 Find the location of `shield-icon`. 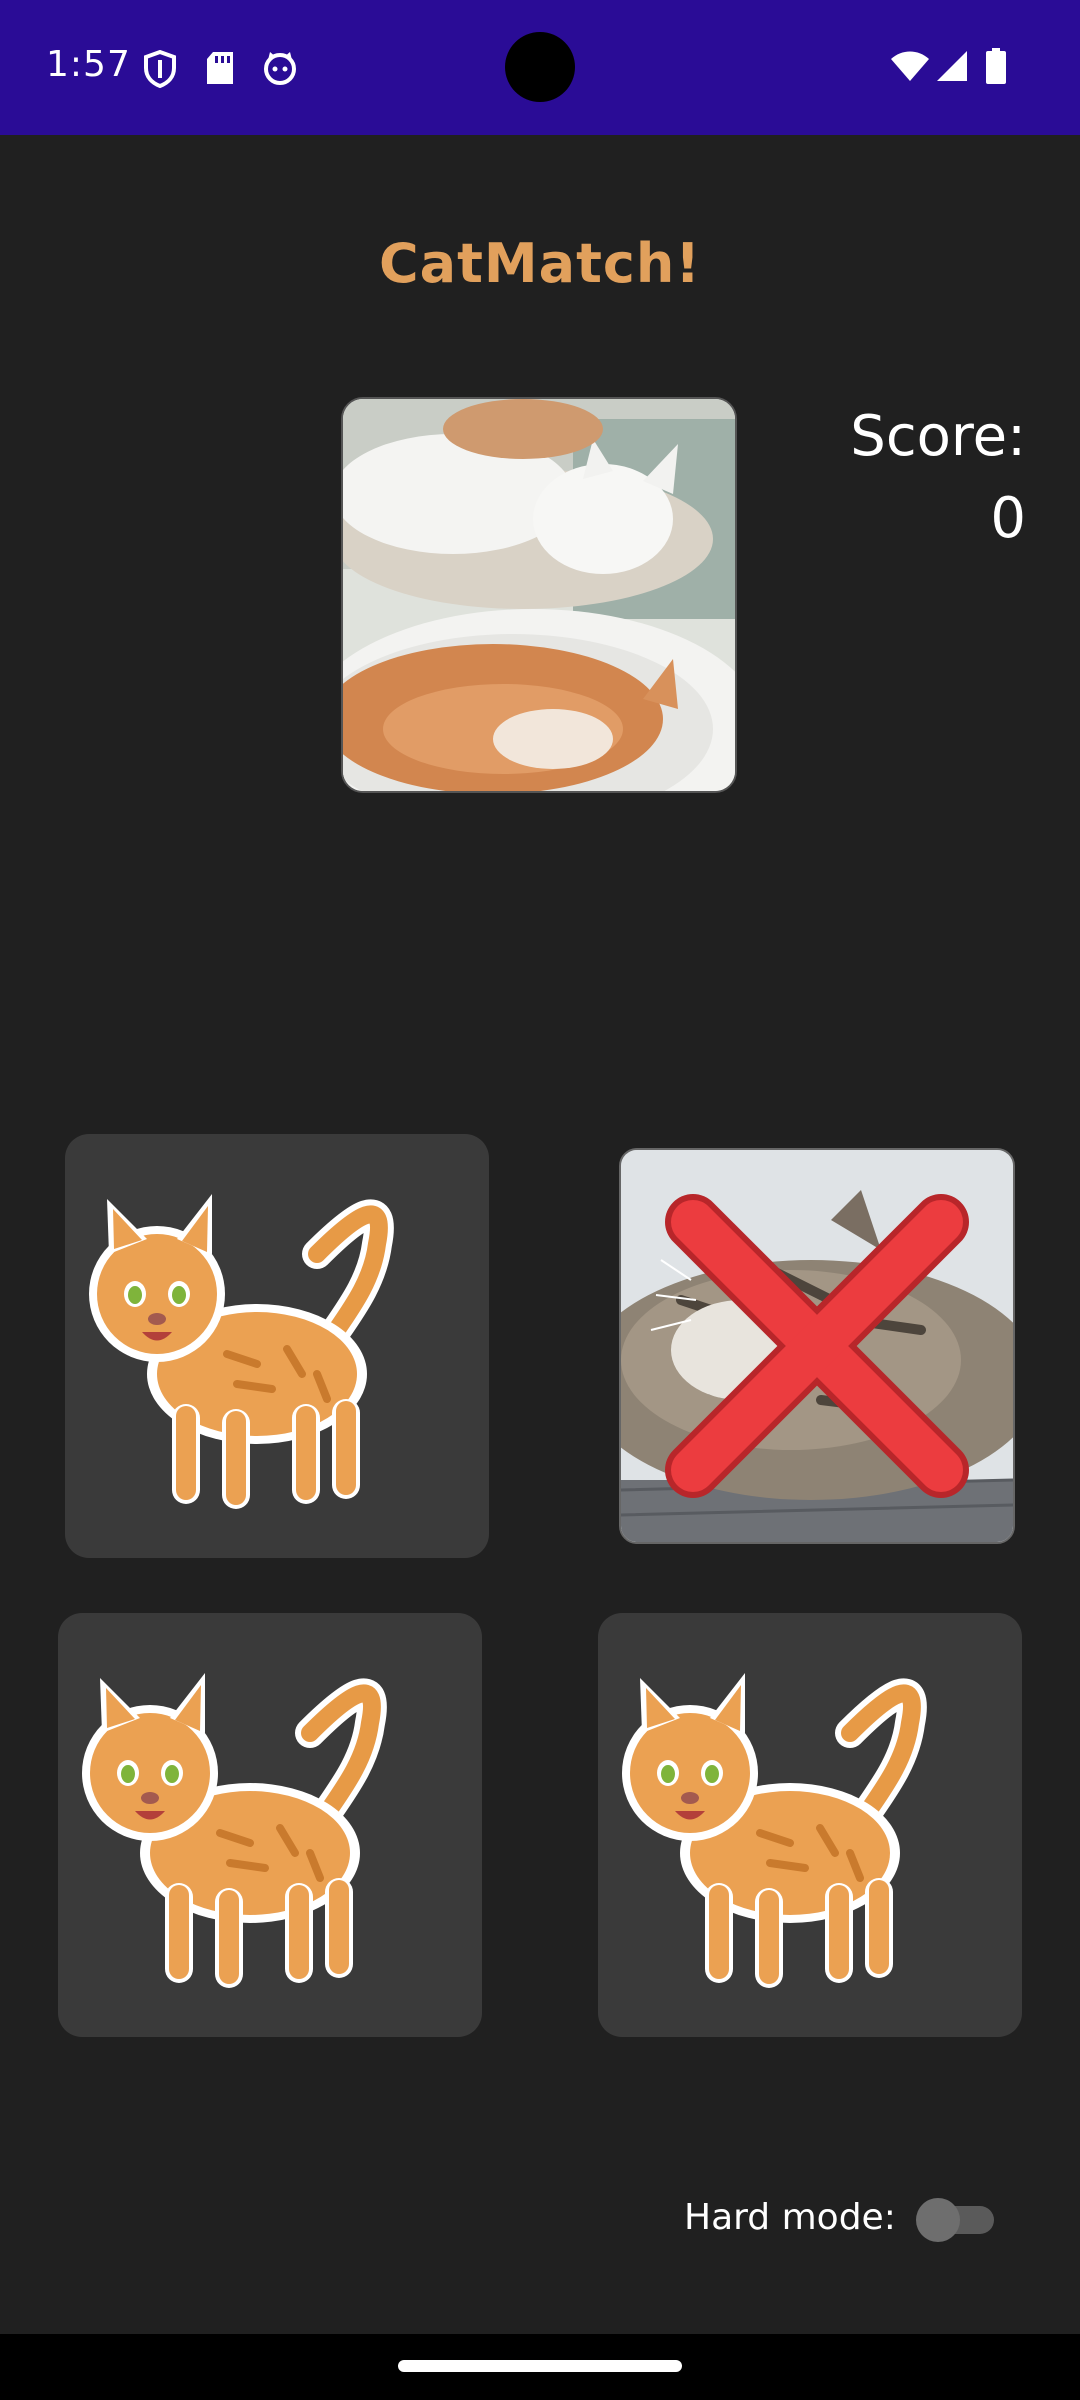

shield-icon is located at coordinates (160, 70).